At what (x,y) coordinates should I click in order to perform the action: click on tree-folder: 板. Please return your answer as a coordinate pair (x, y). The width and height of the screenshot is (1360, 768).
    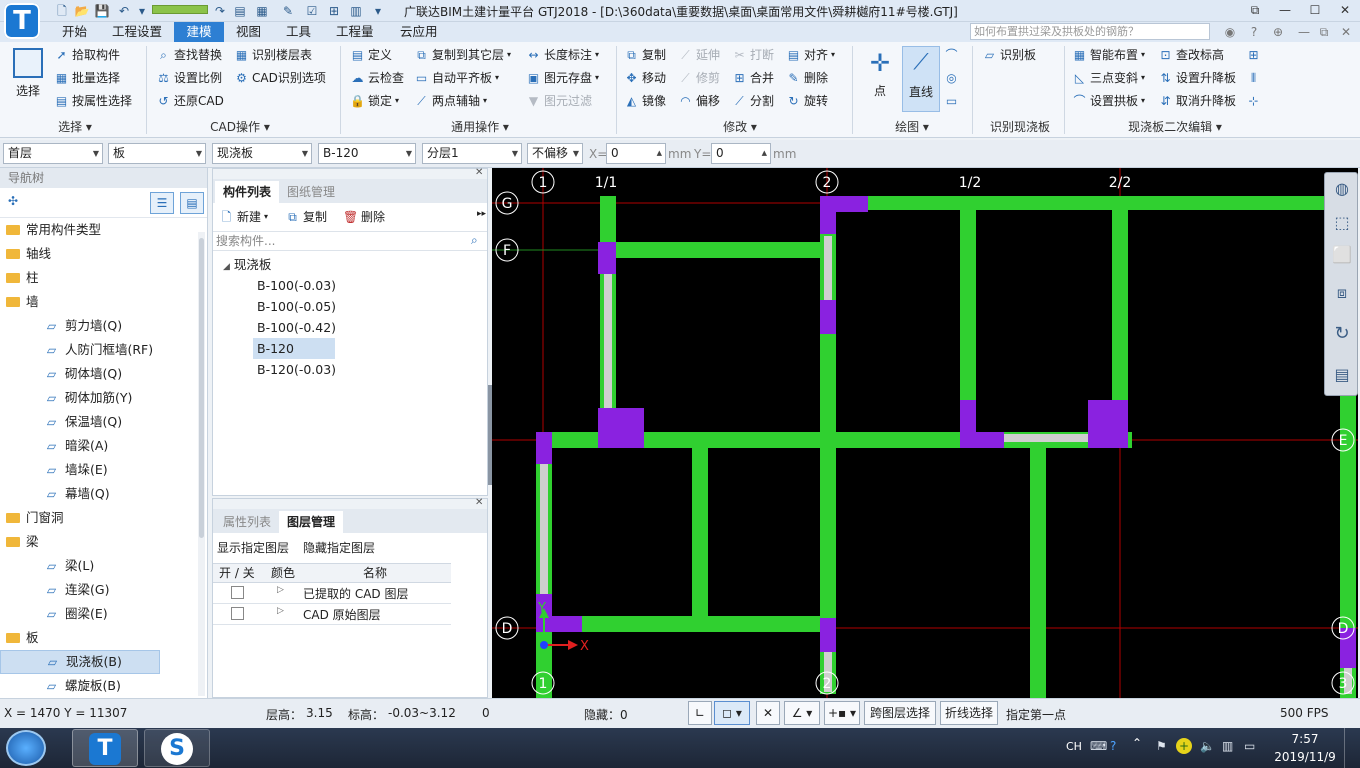
    Looking at the image, I should click on (103, 638).